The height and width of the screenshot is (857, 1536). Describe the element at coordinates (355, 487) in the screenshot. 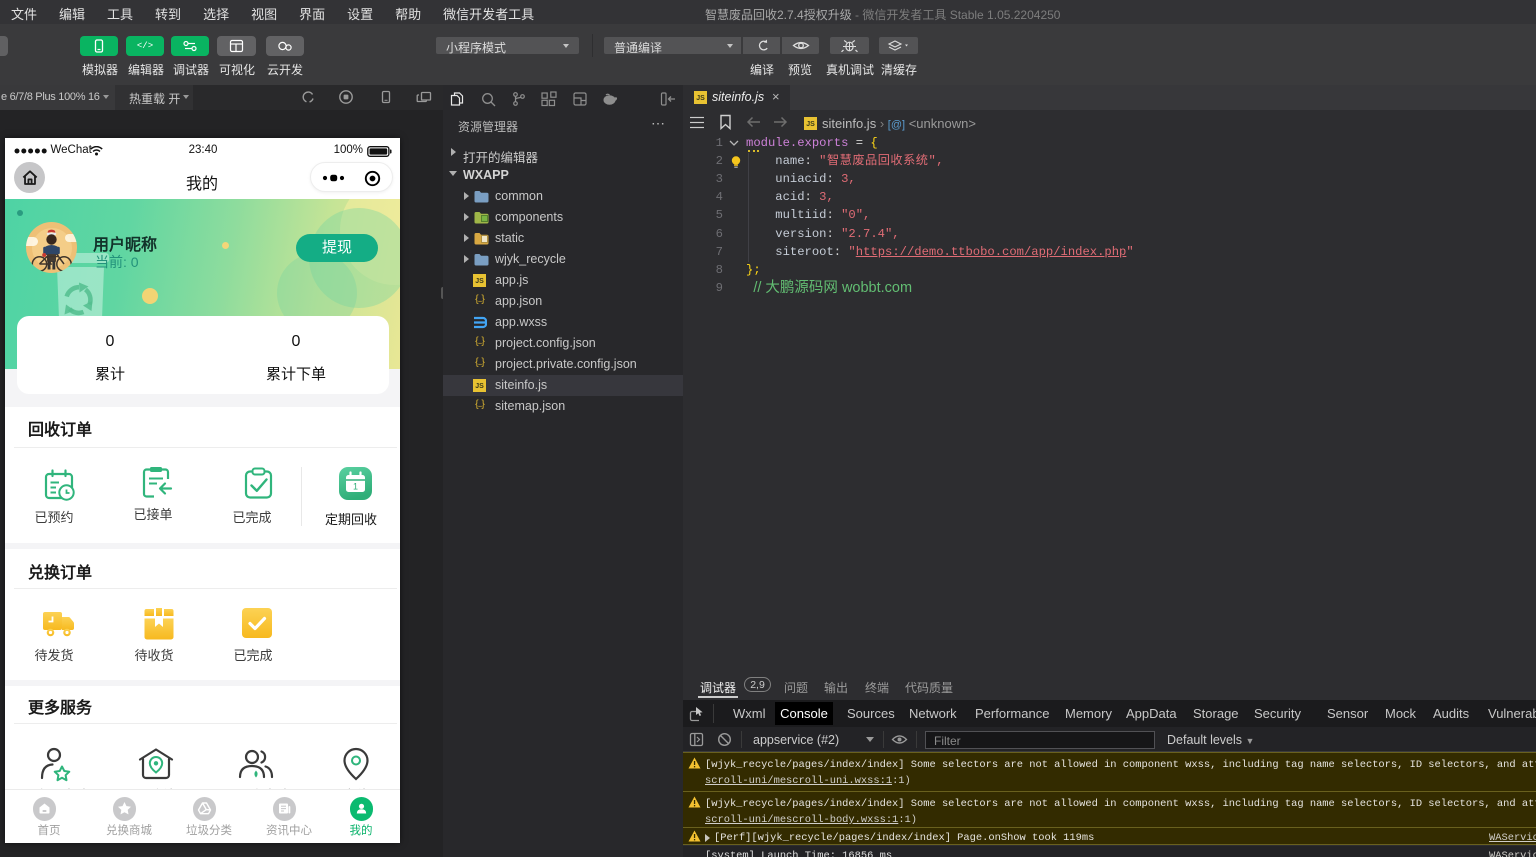

I see `svg-text: 1` at that location.